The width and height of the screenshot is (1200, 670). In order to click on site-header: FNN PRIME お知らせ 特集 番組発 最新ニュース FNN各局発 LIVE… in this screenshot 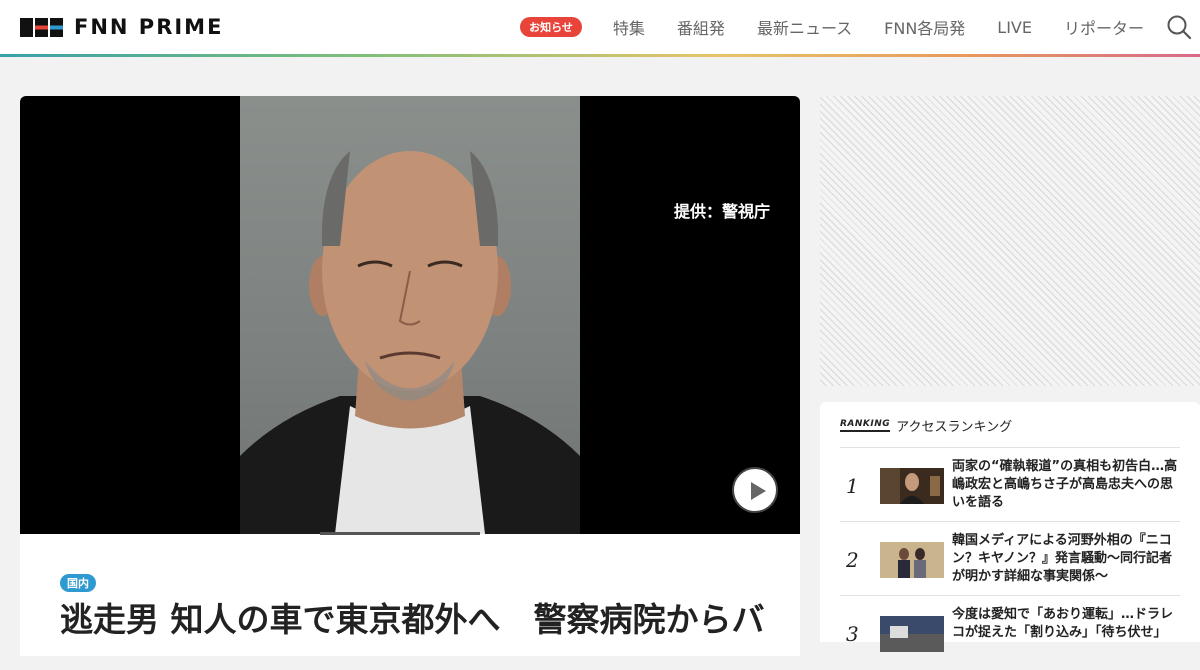, I will do `click(600, 27)`.